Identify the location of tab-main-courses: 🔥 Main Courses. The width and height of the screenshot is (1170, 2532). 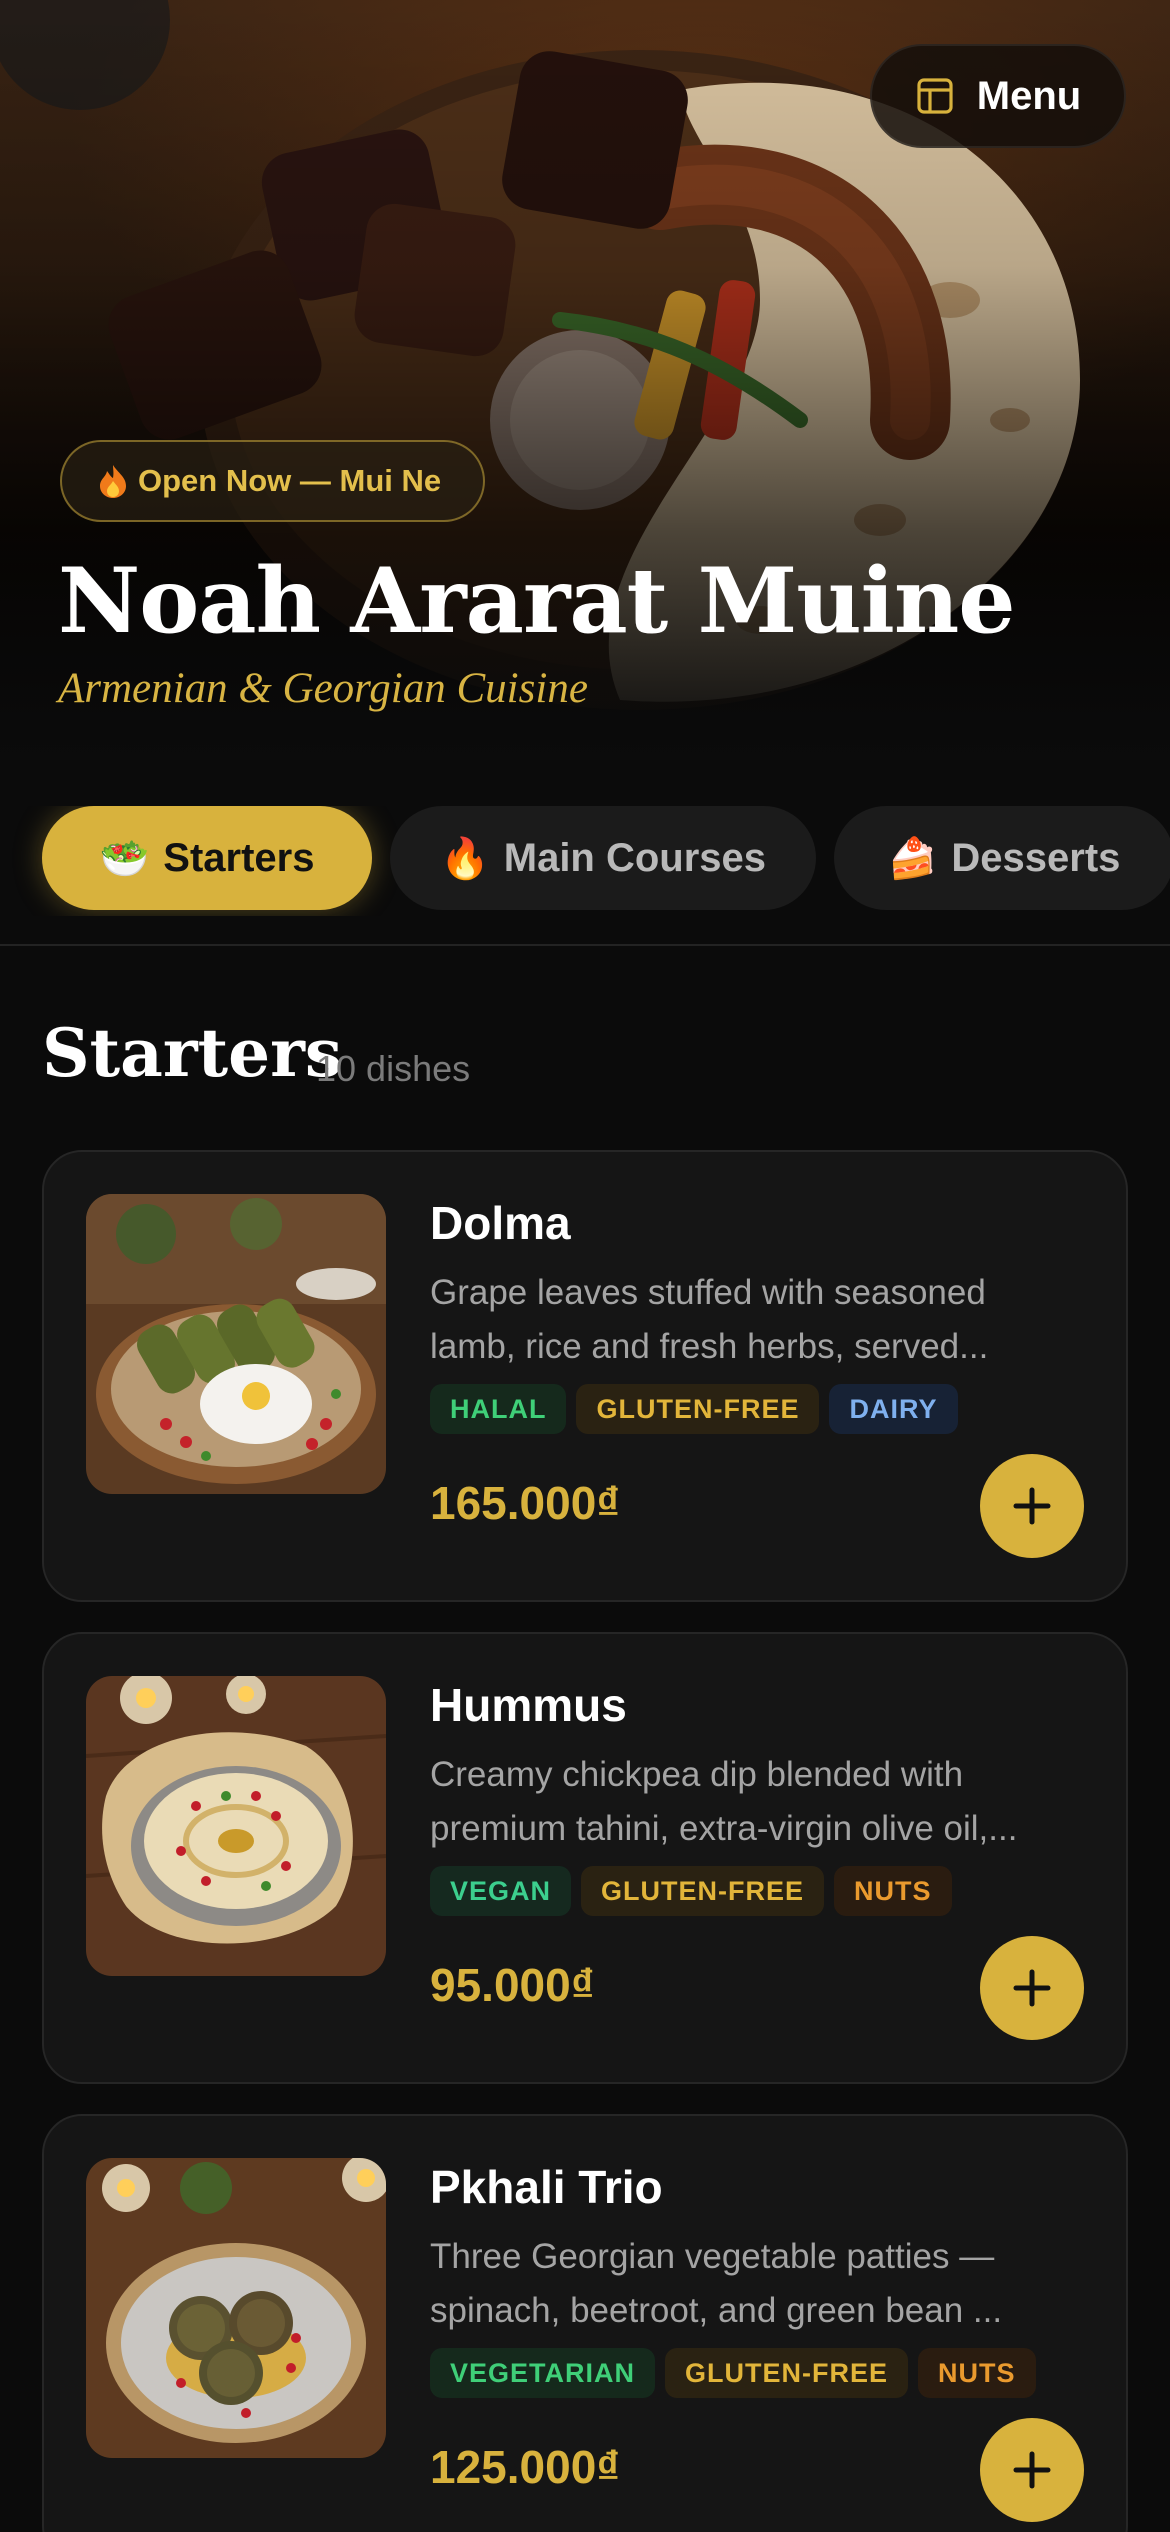
(603, 858).